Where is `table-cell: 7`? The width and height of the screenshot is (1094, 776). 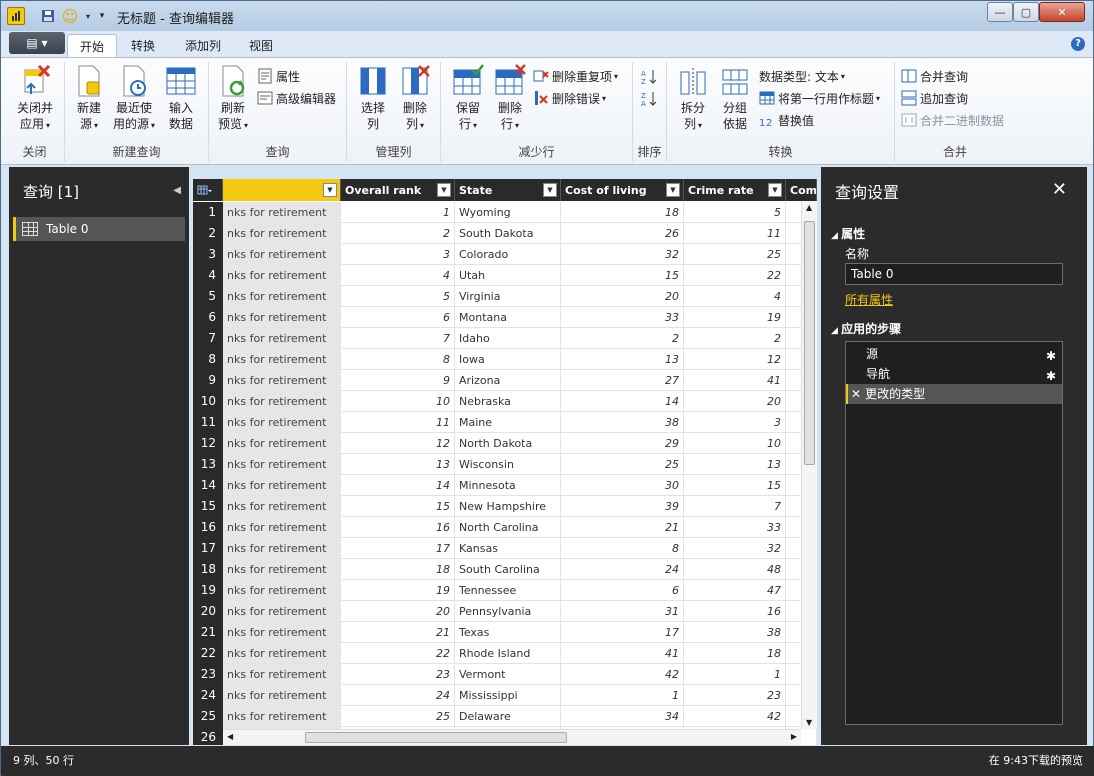 table-cell: 7 is located at coordinates (398, 338).